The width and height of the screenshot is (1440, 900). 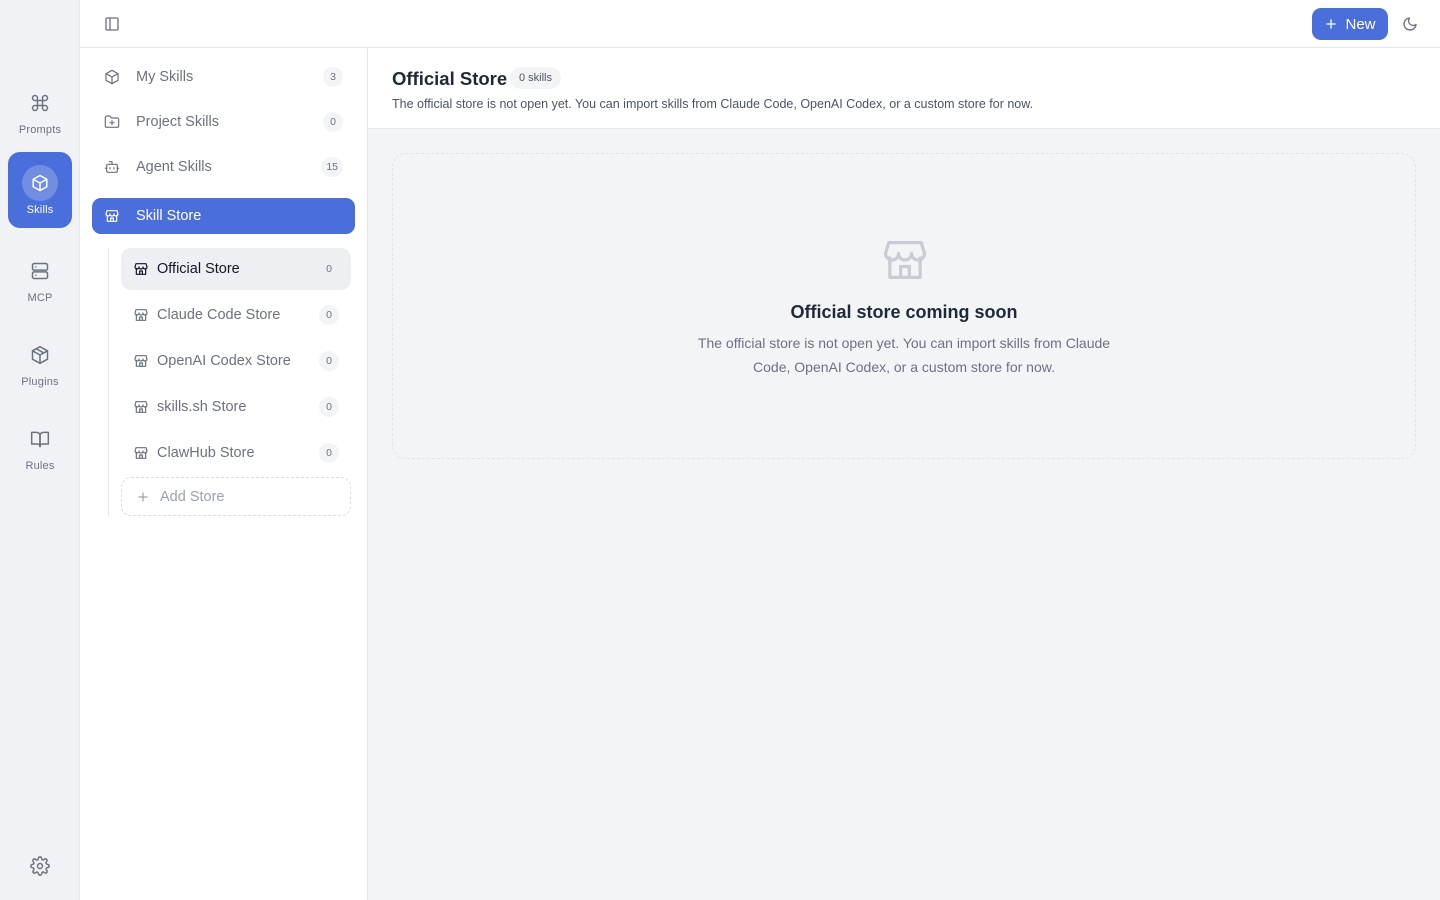 What do you see at coordinates (206, 453) in the screenshot?
I see `store-item-label: ClawHub Store` at bounding box center [206, 453].